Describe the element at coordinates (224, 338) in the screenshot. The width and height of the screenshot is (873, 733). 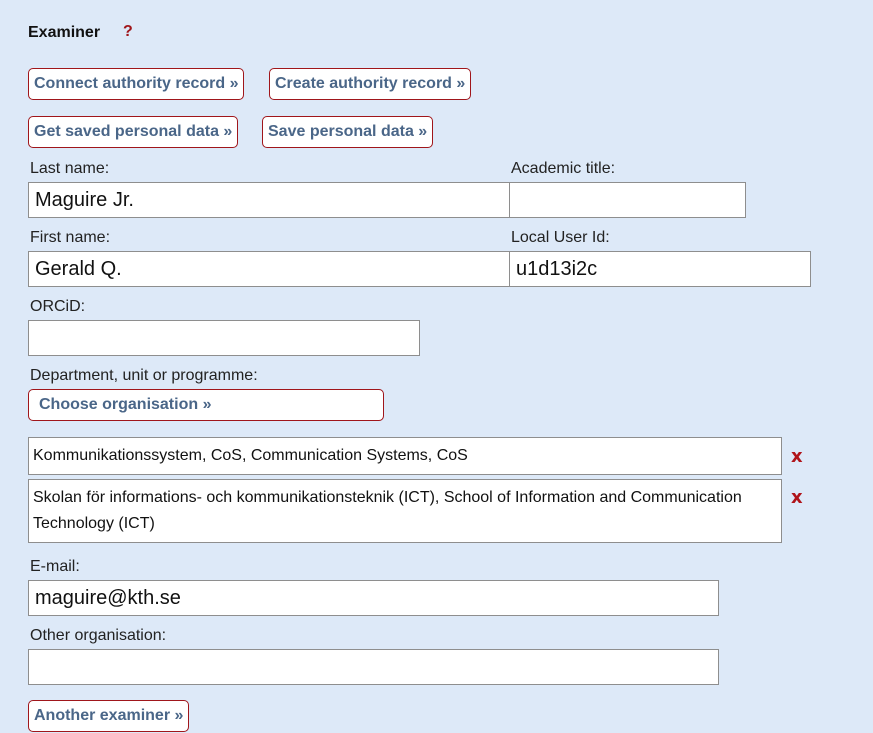
I see `orcid-input` at that location.